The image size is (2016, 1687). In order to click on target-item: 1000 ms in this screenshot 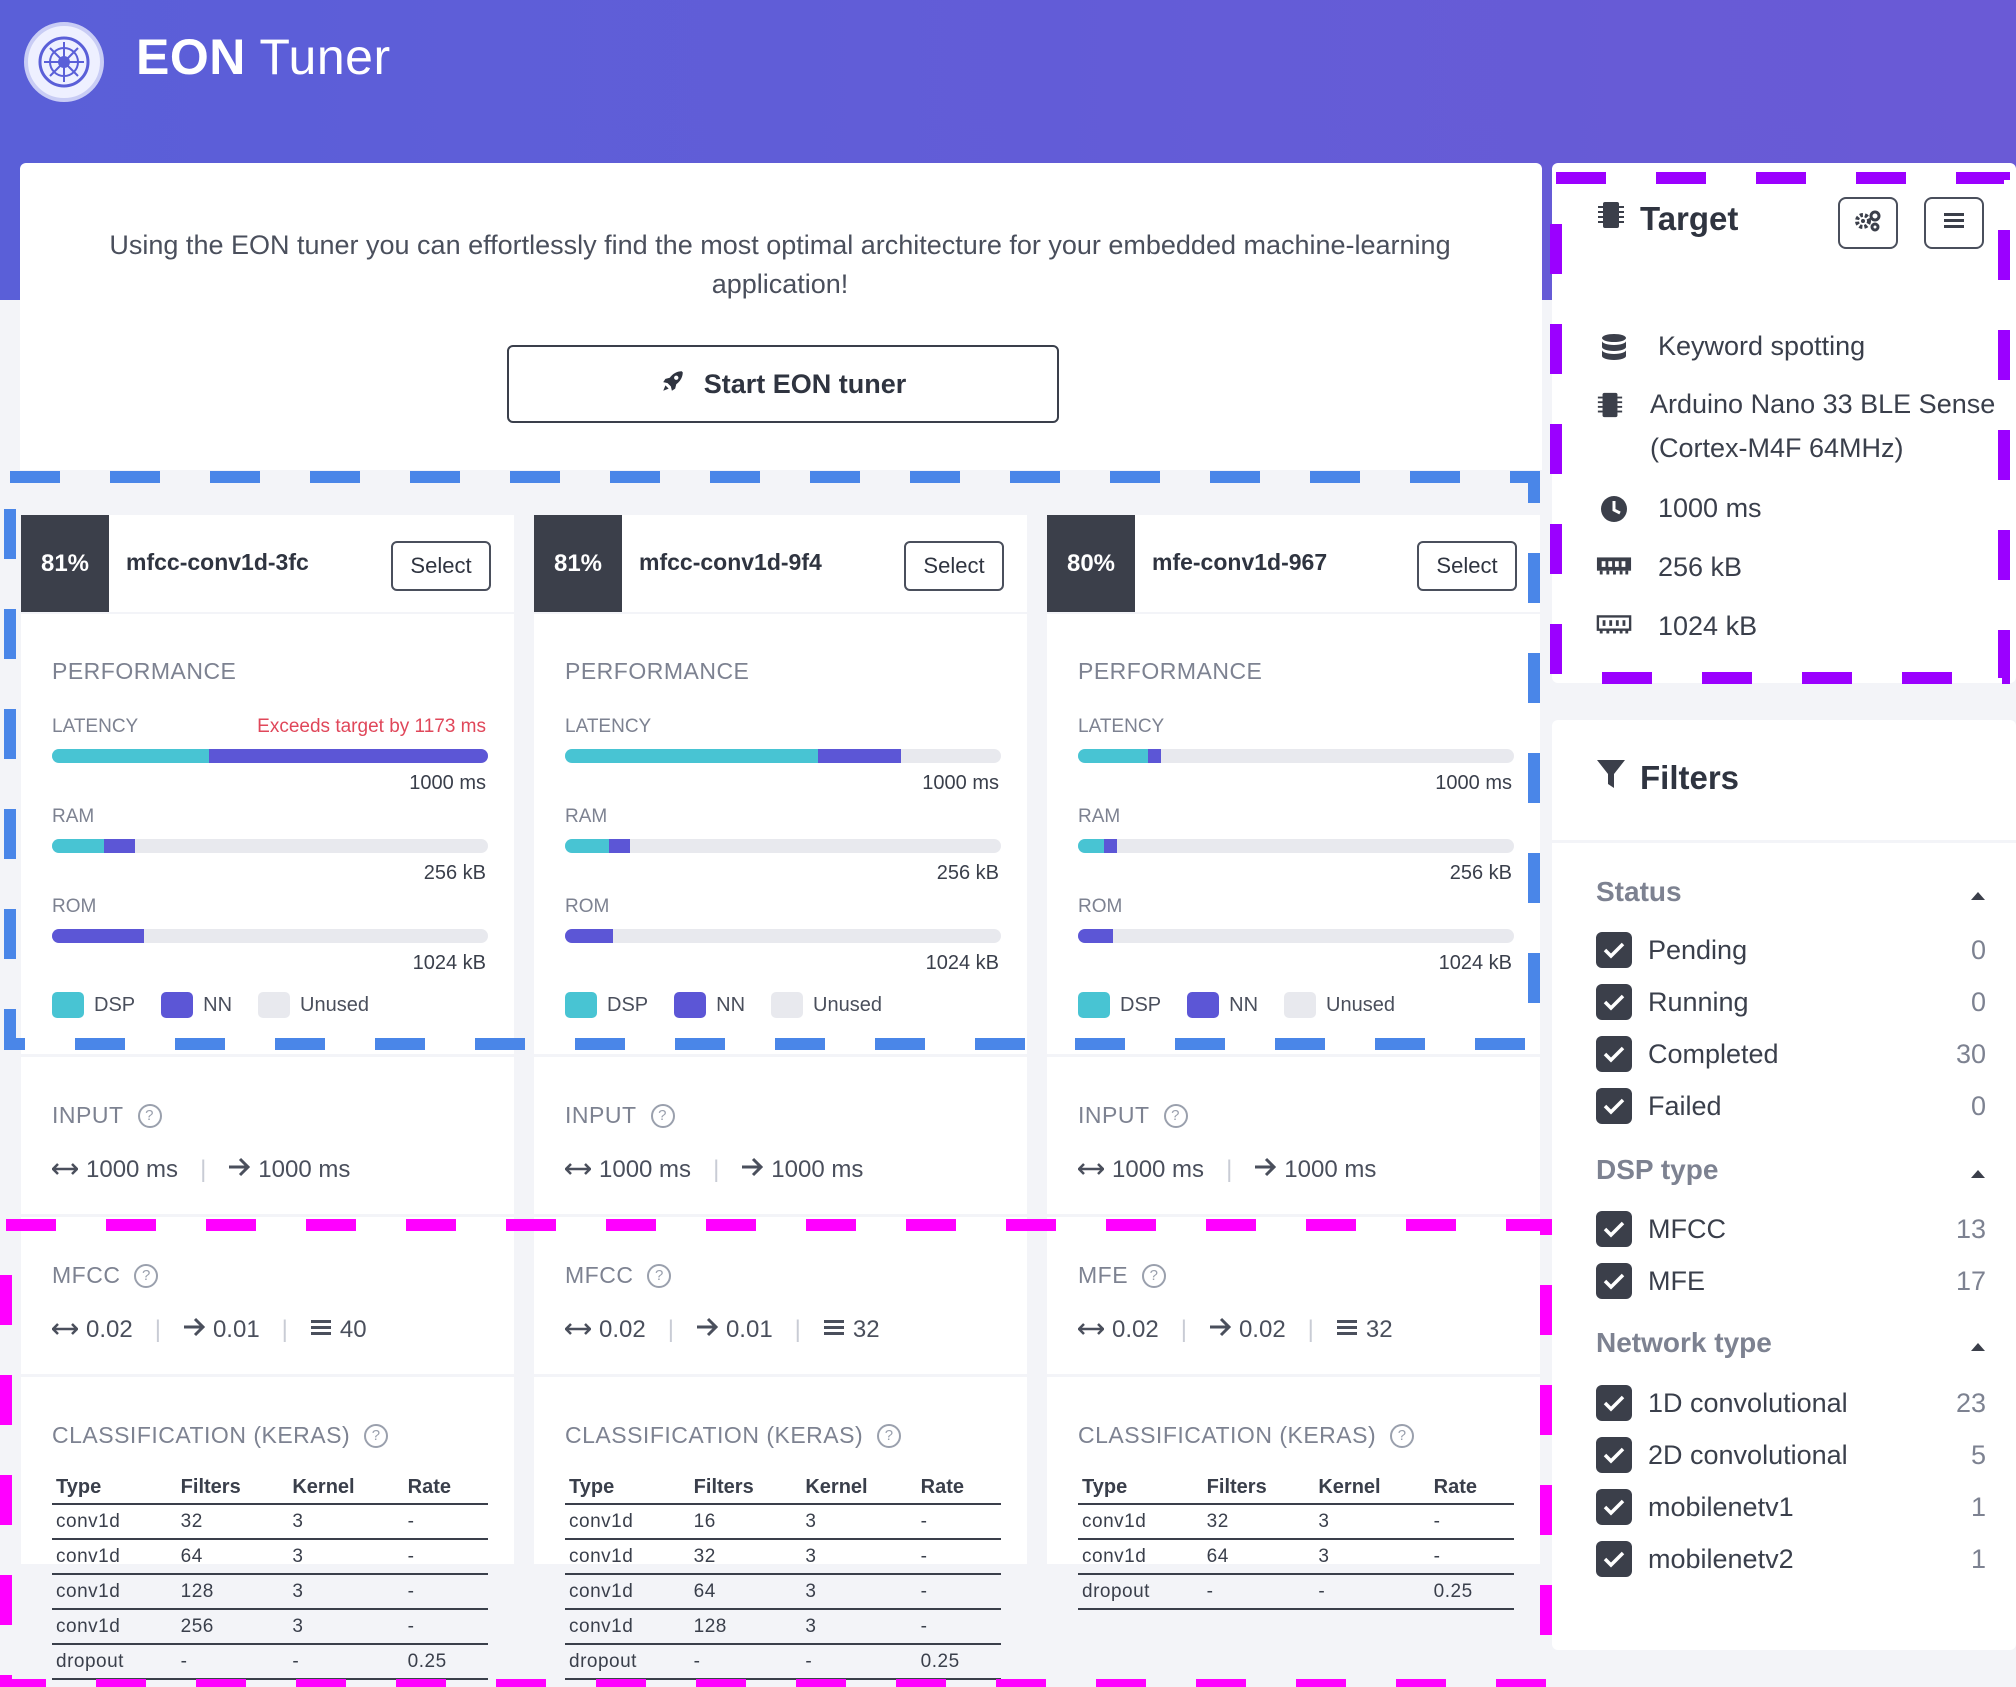, I will do `click(1796, 508)`.